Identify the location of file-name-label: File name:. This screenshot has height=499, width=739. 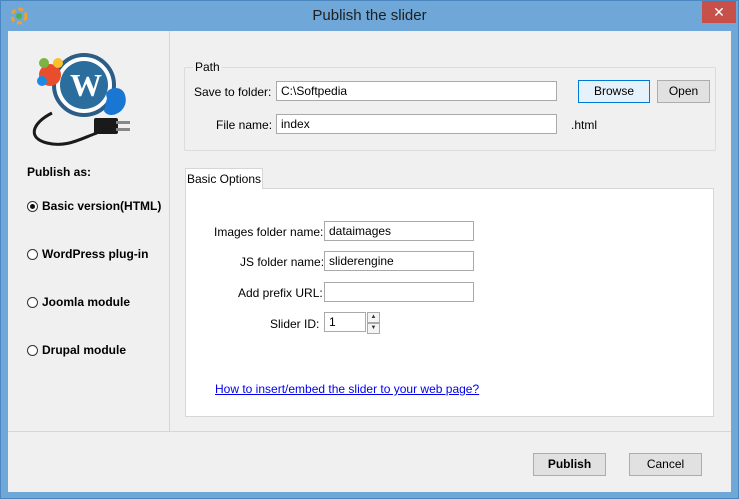
(244, 125).